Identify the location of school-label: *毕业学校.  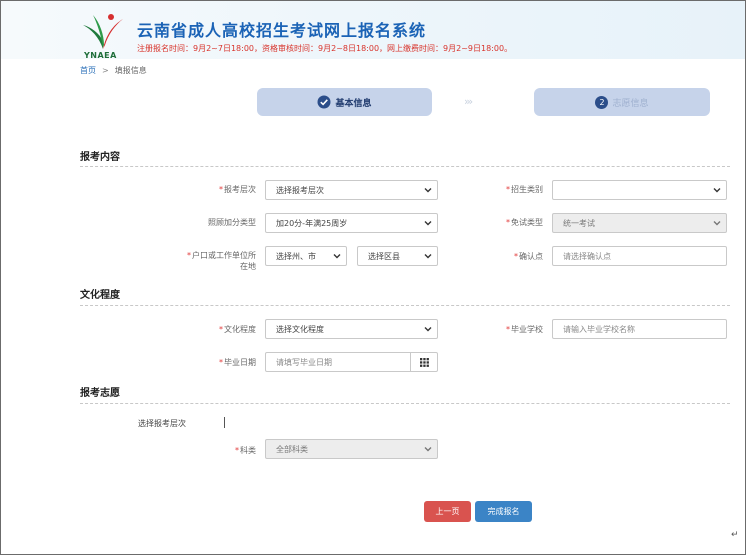
(524, 329).